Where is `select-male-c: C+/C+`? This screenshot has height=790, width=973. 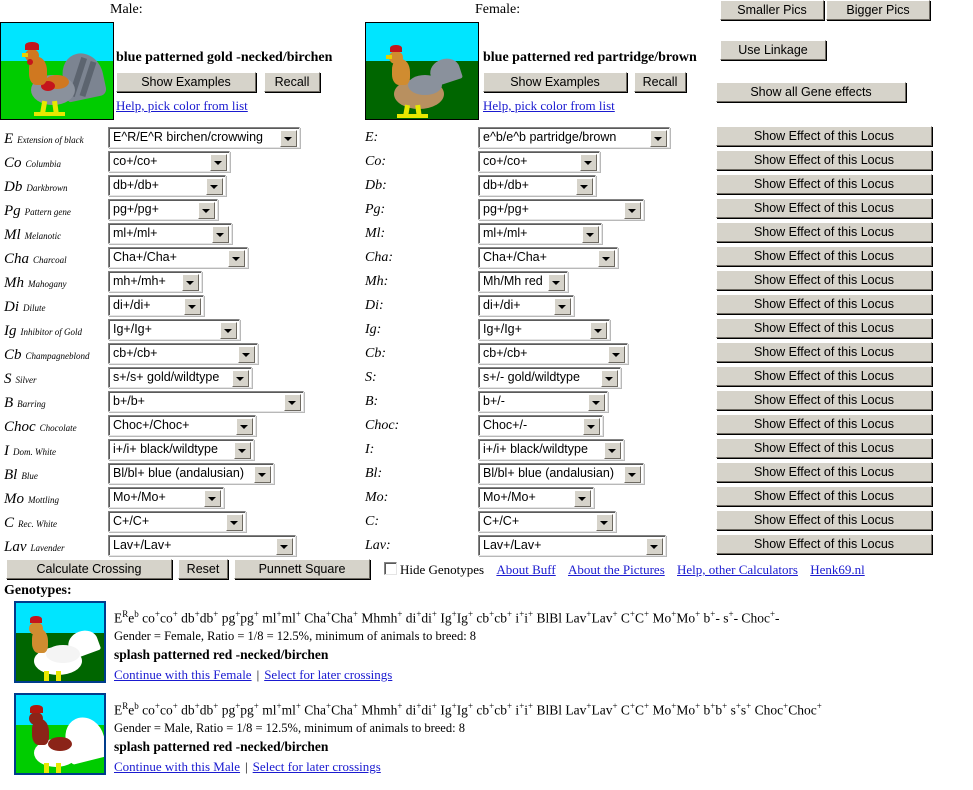 select-male-c: C+/C+ is located at coordinates (177, 521).